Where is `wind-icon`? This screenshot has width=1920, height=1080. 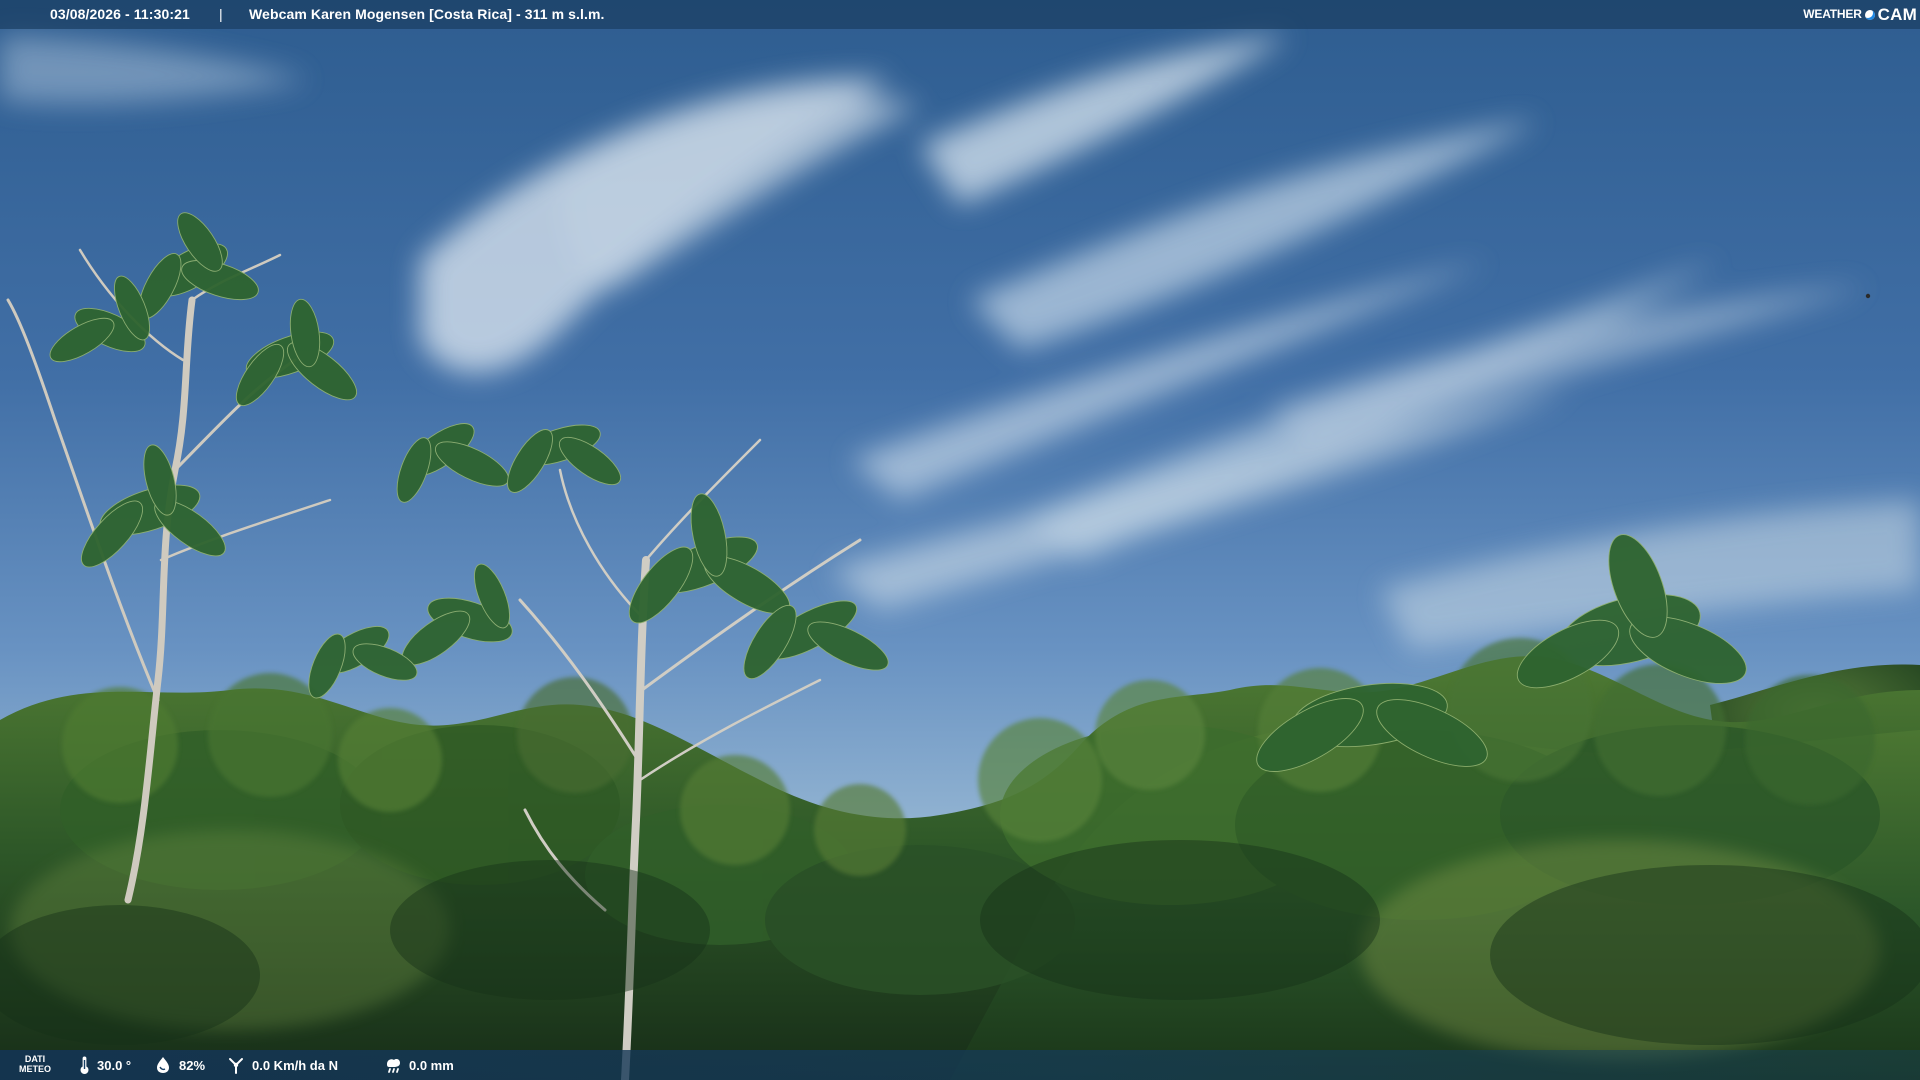 wind-icon is located at coordinates (236, 1066).